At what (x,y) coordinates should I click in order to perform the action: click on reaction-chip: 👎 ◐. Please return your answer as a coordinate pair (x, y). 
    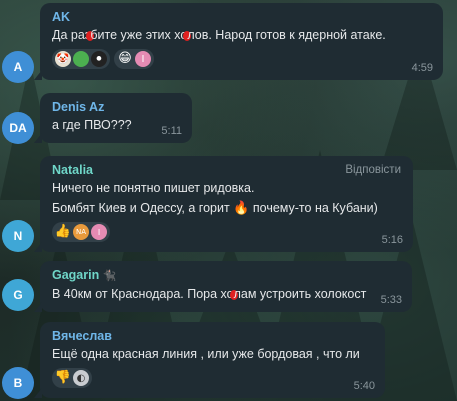
    Looking at the image, I should click on (72, 378).